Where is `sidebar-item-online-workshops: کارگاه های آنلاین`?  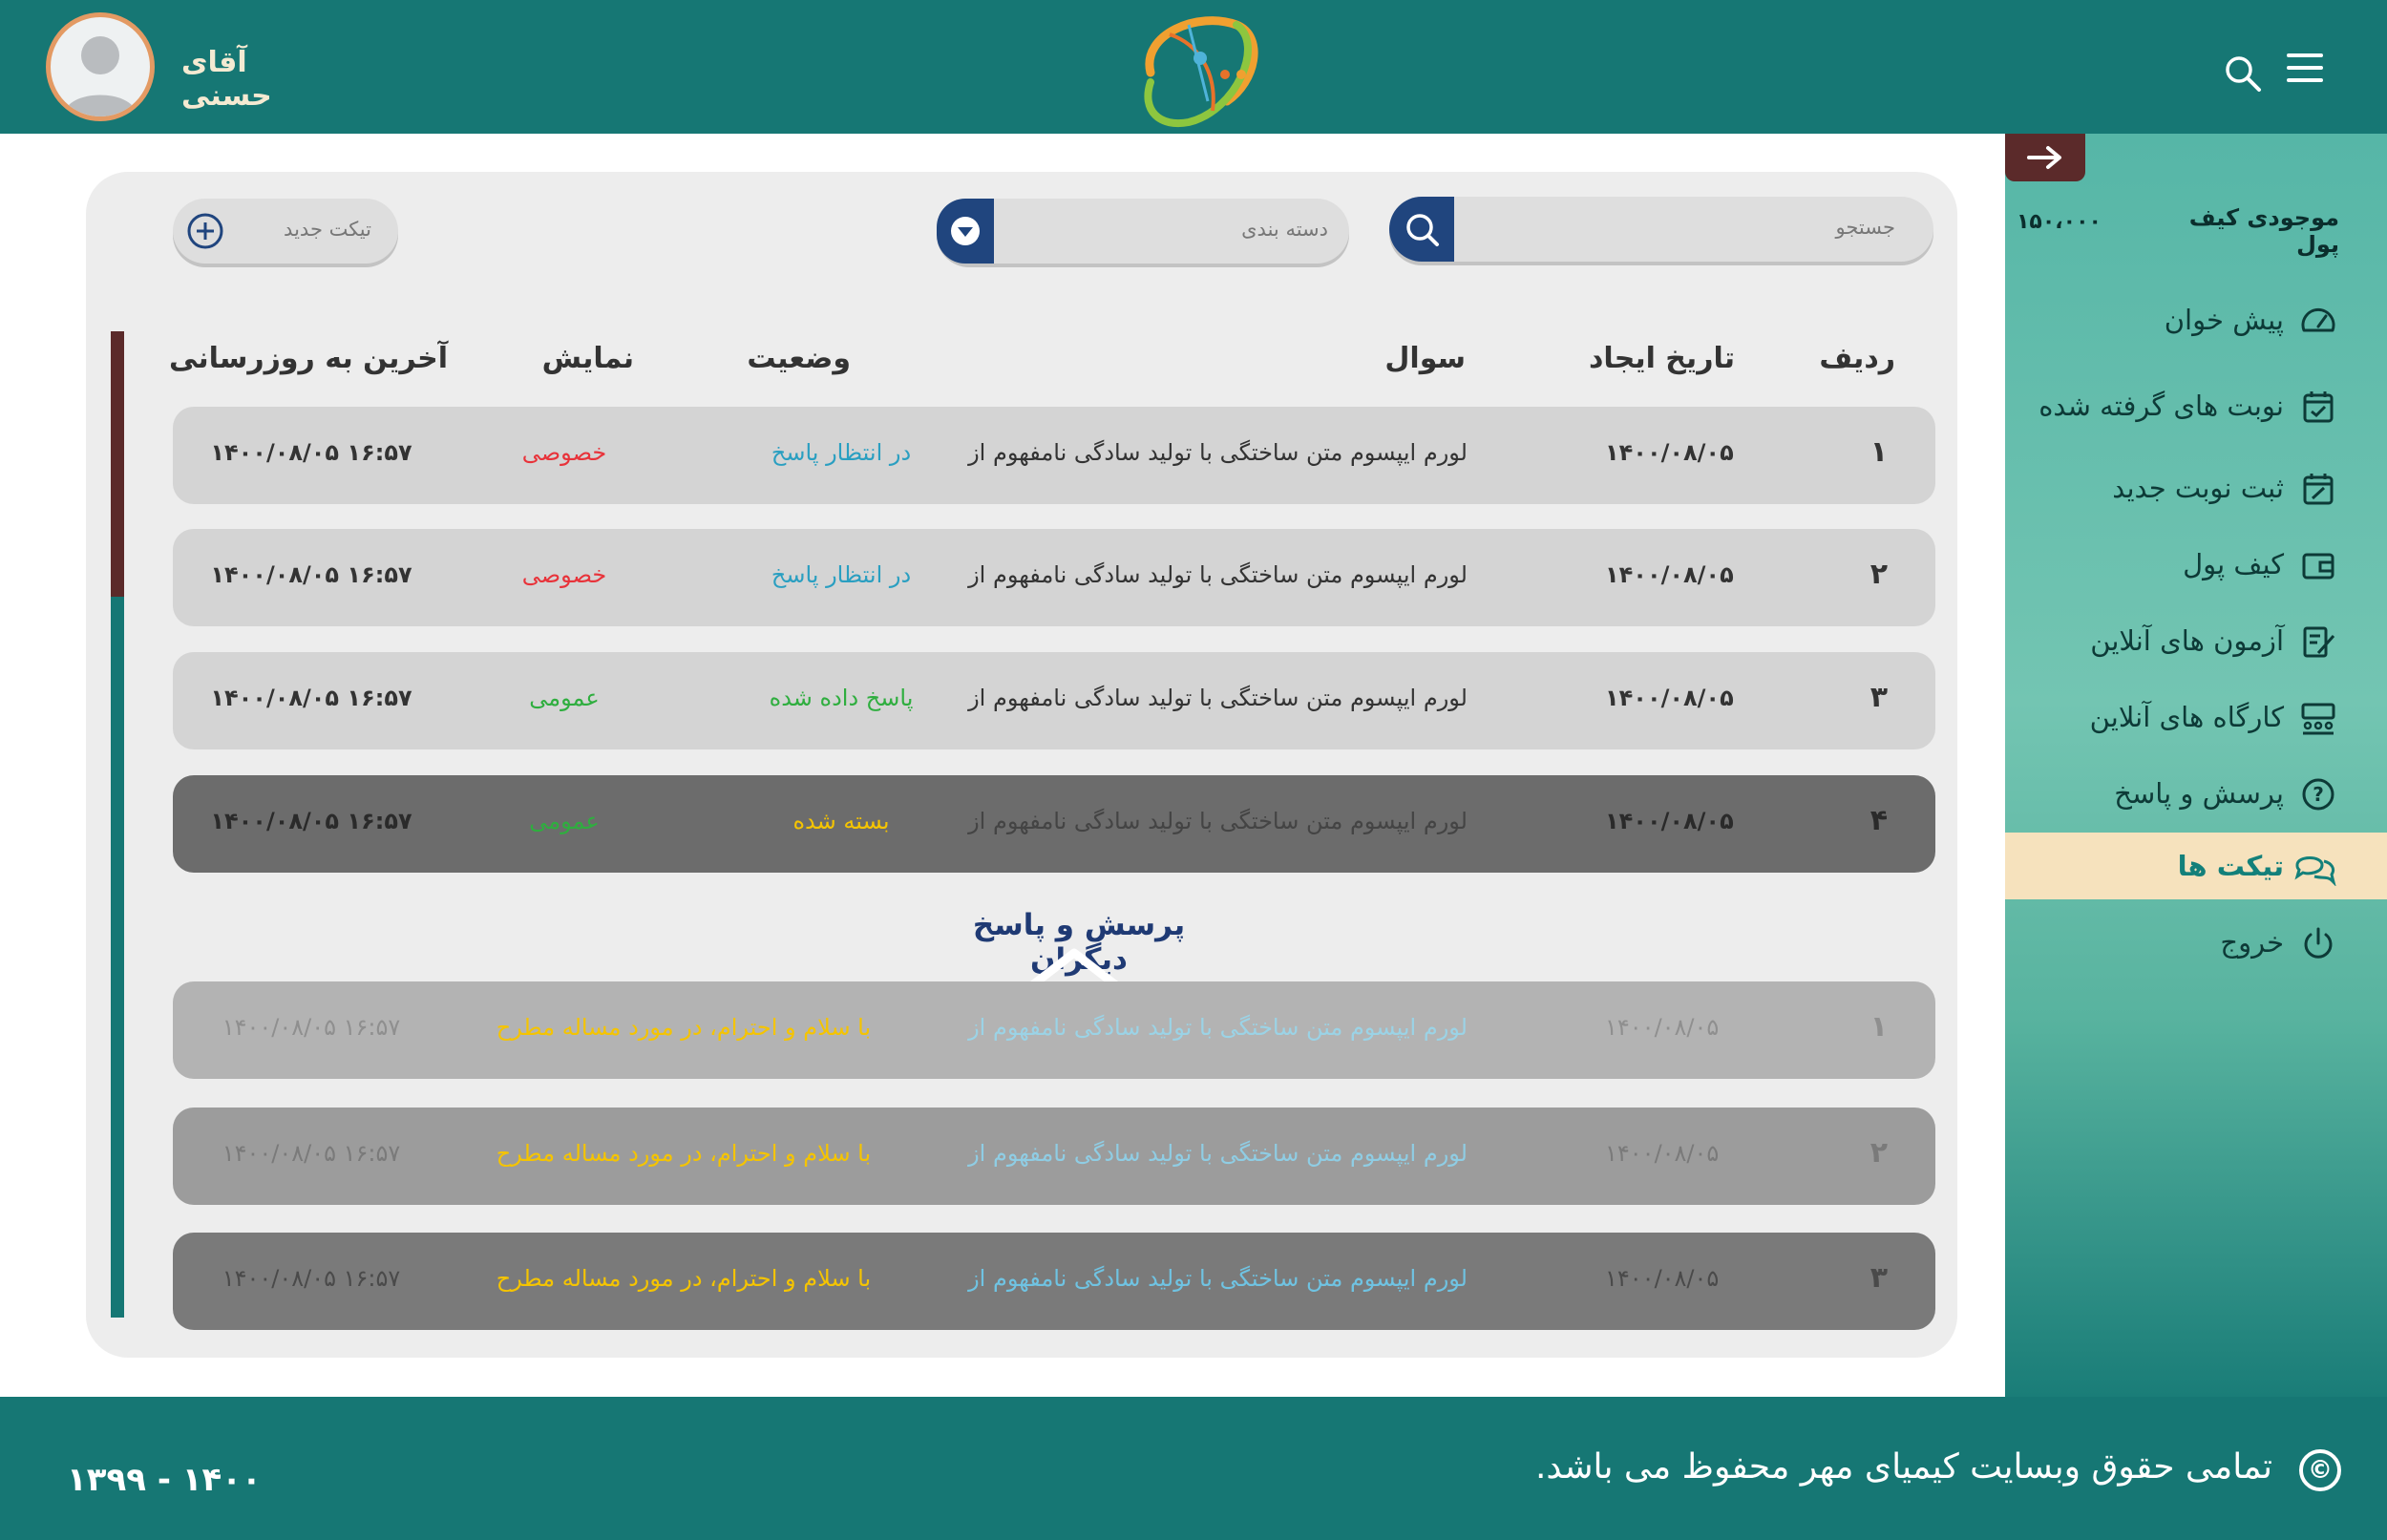
sidebar-item-online-workshops: کارگاه های آنلاین is located at coordinates (2196, 717).